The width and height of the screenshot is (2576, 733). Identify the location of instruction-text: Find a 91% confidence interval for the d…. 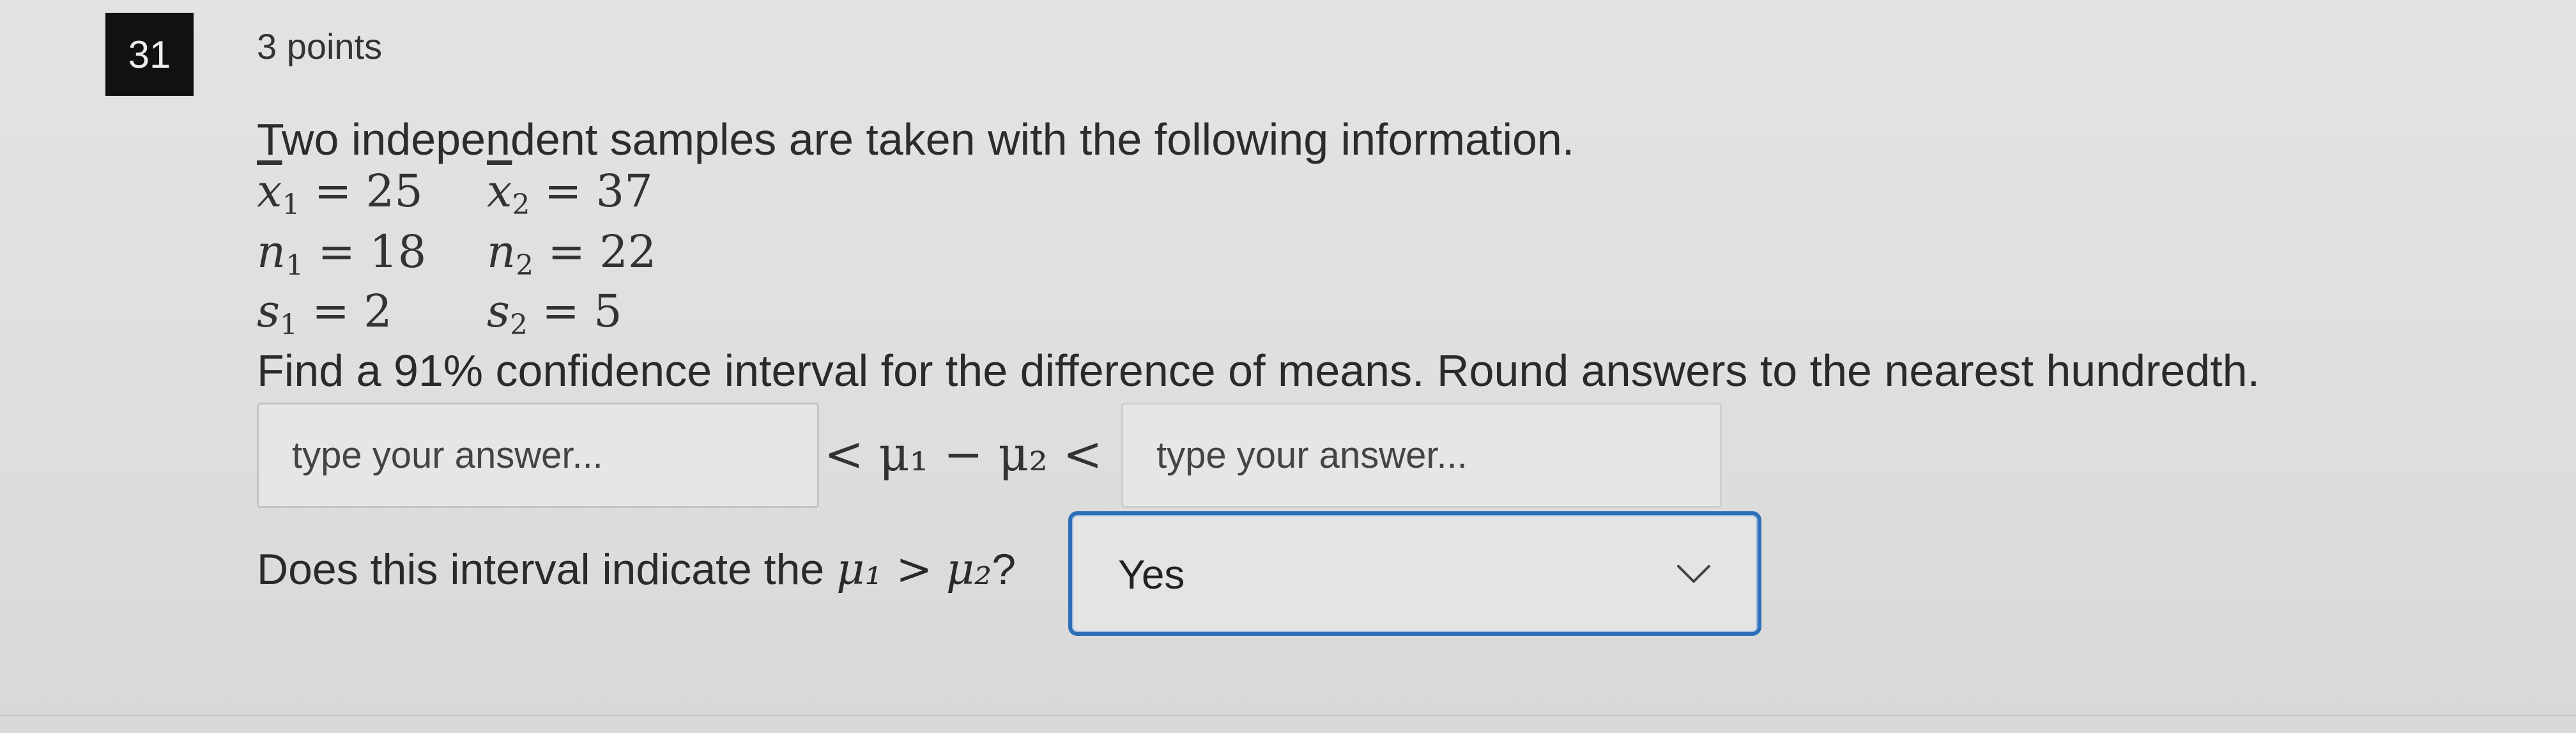
(1258, 371).